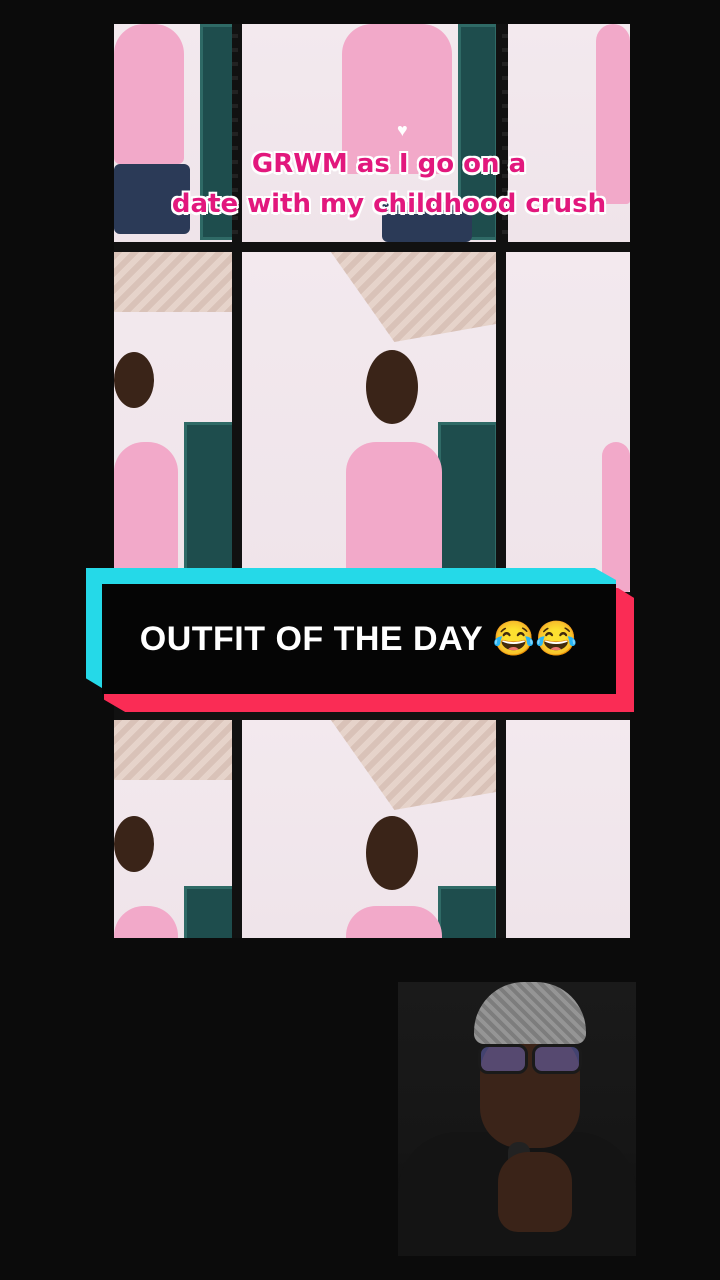 The height and width of the screenshot is (1280, 720). I want to click on hand, so click(535, 1192).